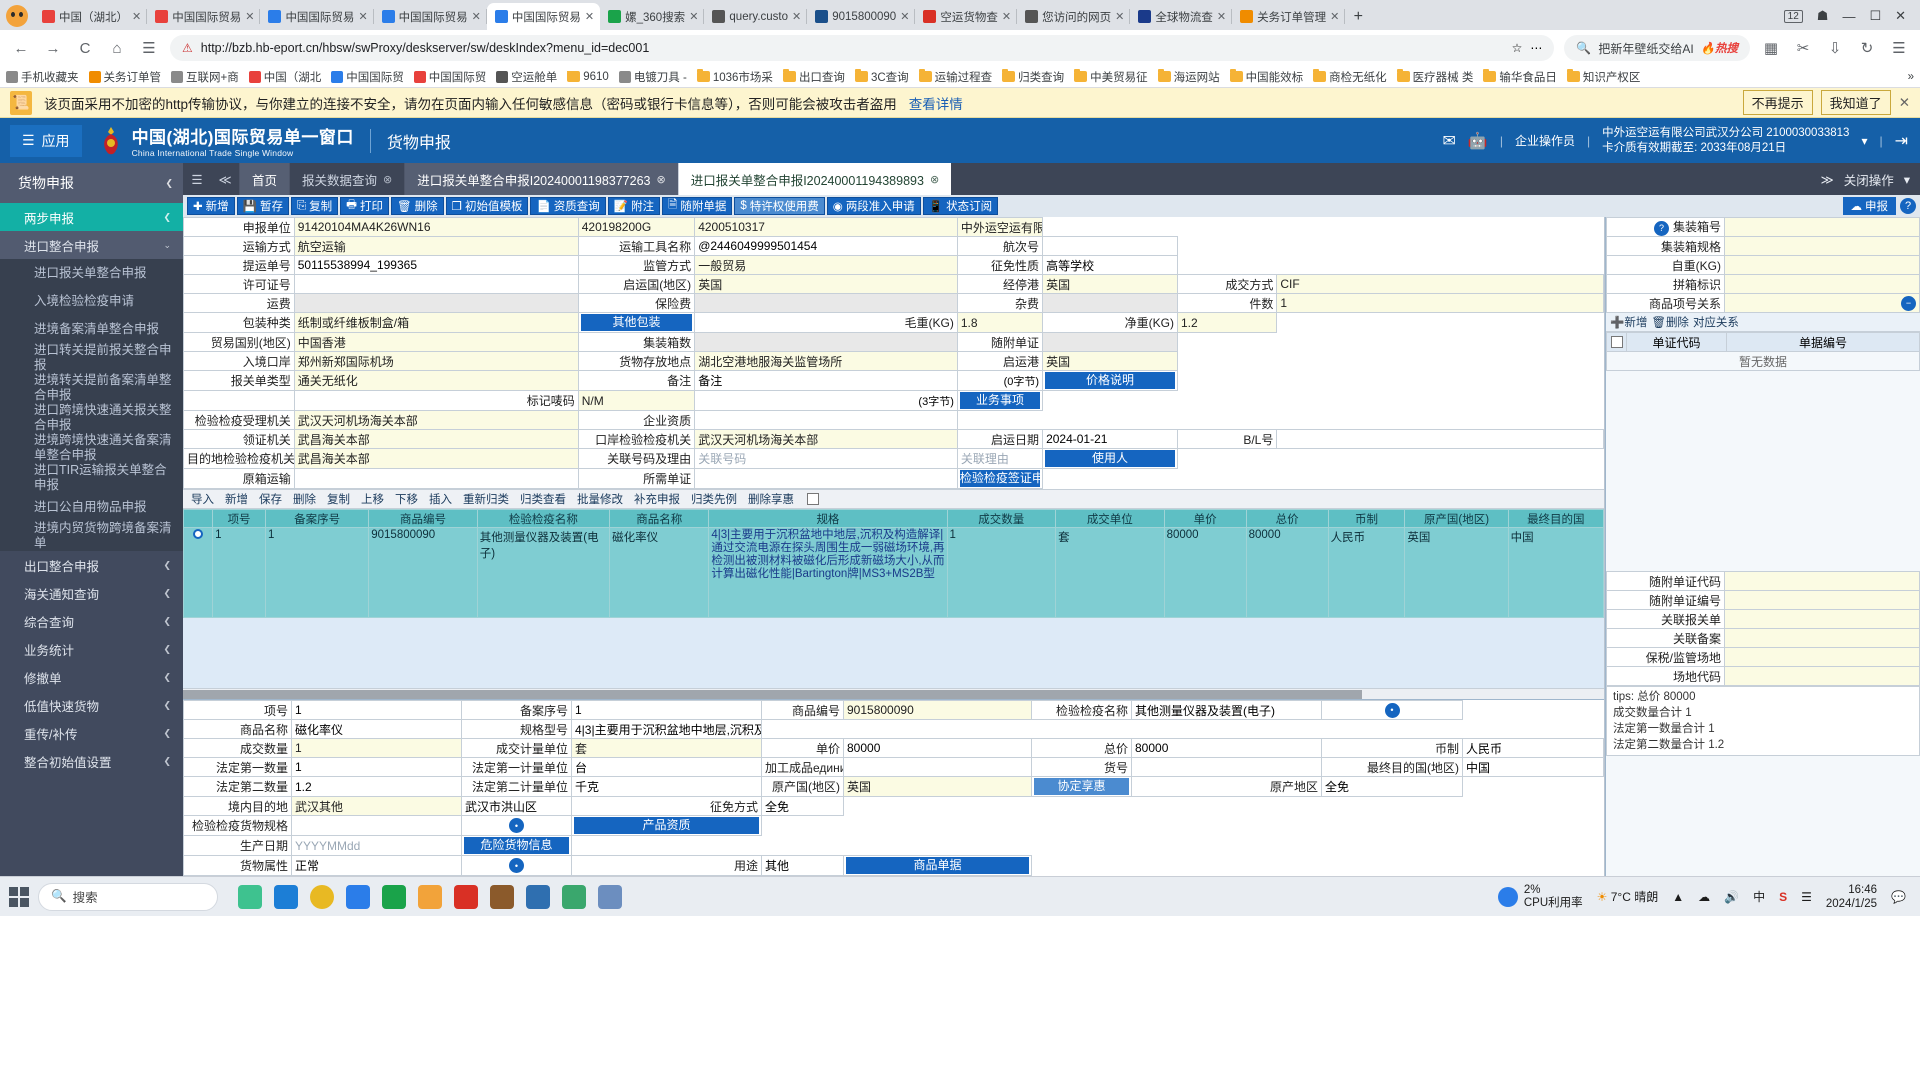 Image resolution: width=1920 pixels, height=1080 pixels. Describe the element at coordinates (1855, 102) in the screenshot. I see `understood-button: 我知道了` at that location.